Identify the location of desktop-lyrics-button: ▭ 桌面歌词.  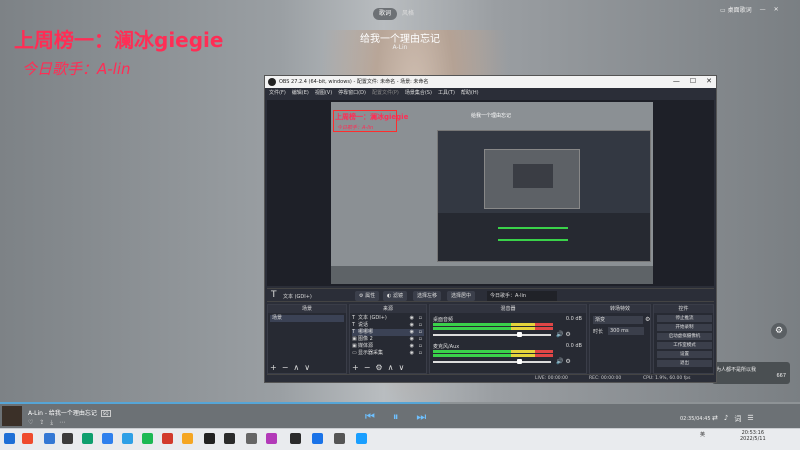
(736, 9).